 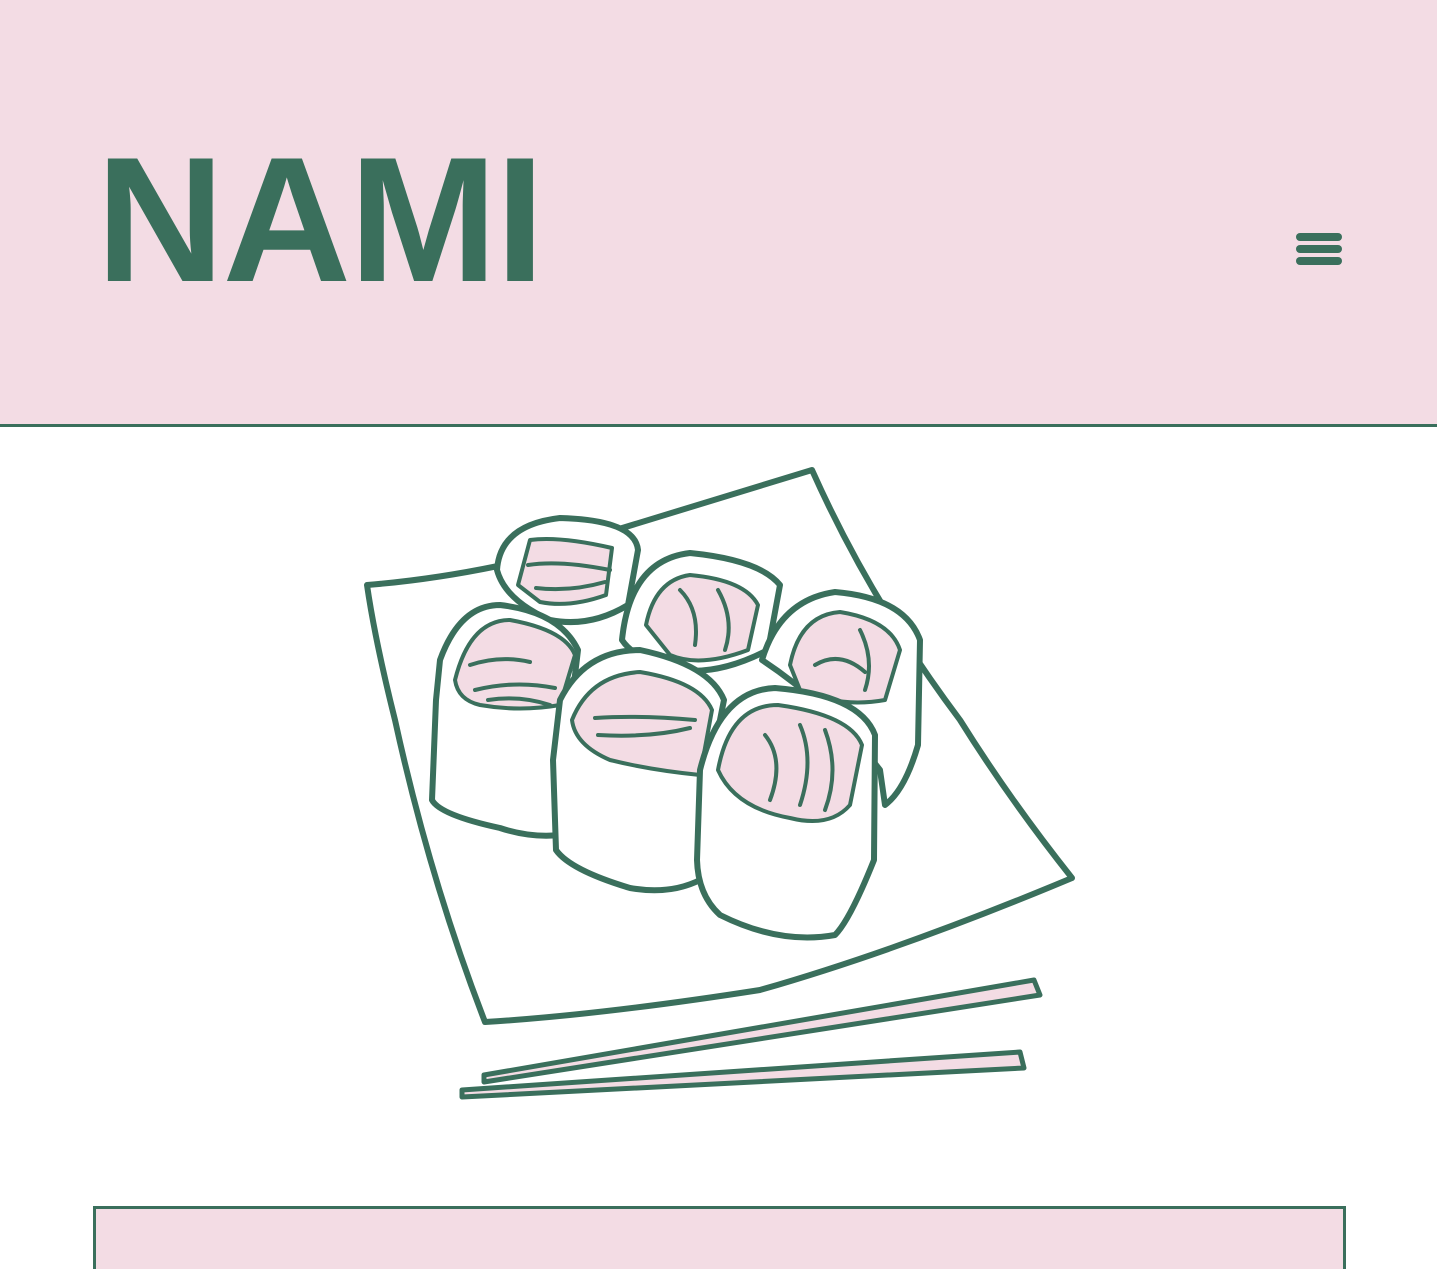 What do you see at coordinates (719, 1237) in the screenshot?
I see `bottom-panel` at bounding box center [719, 1237].